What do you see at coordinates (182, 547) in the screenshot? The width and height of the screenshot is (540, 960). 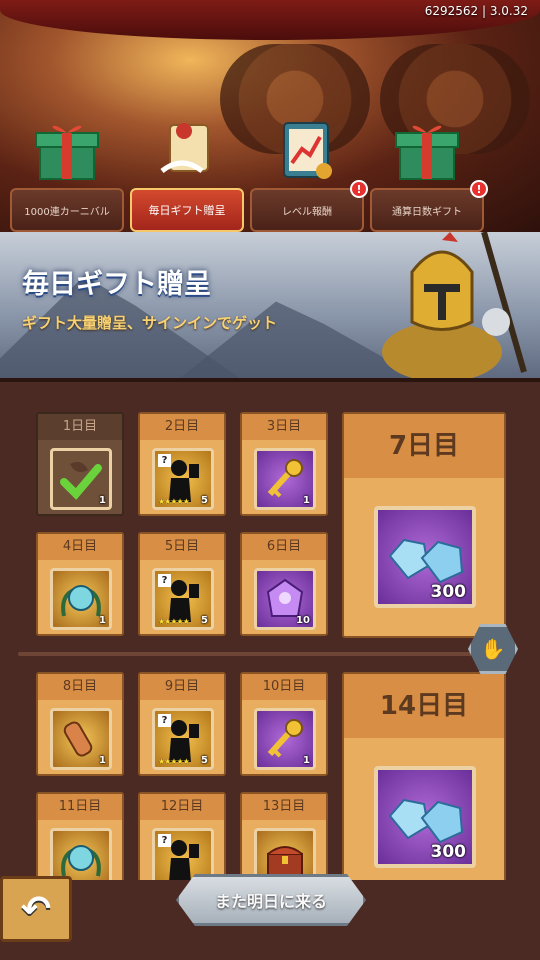 I see `day-label: 5日目` at bounding box center [182, 547].